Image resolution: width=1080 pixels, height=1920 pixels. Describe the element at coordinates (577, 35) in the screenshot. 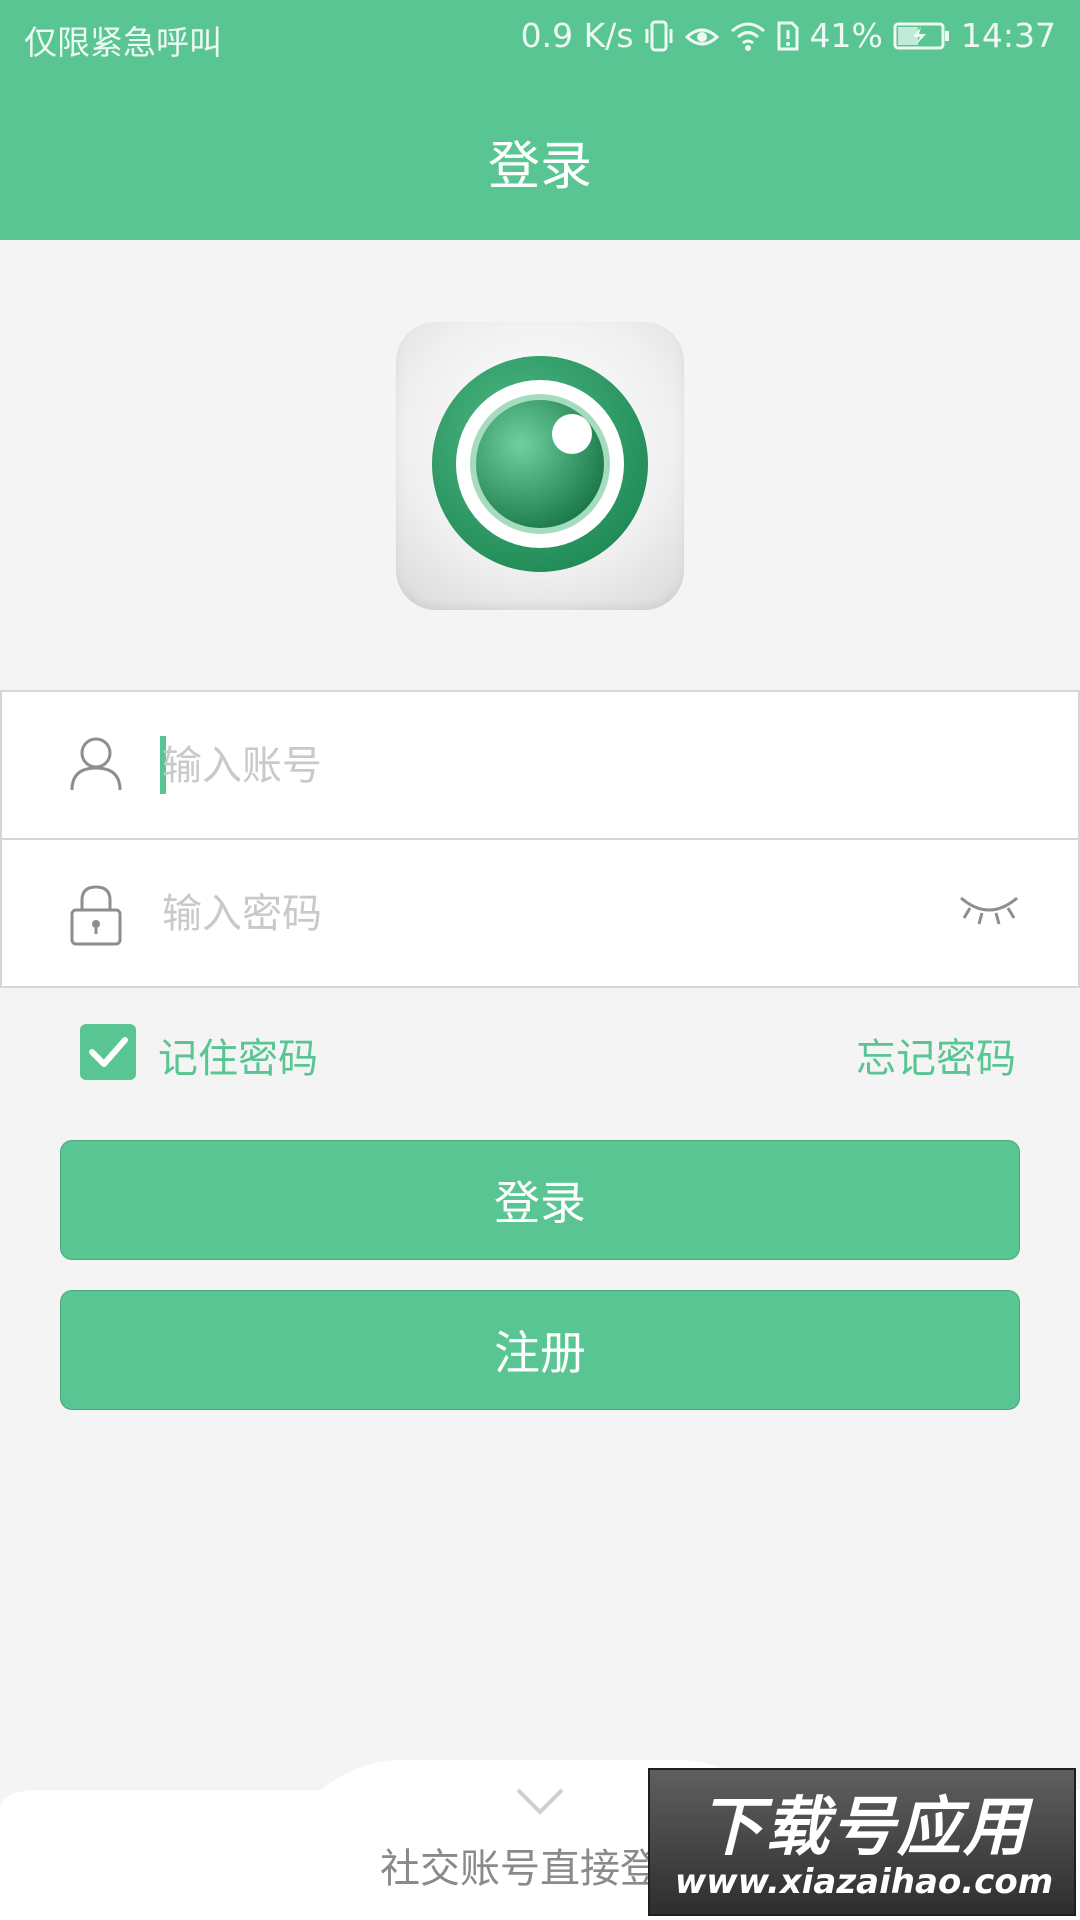

I see `network-speed: 0.9 K/s` at that location.